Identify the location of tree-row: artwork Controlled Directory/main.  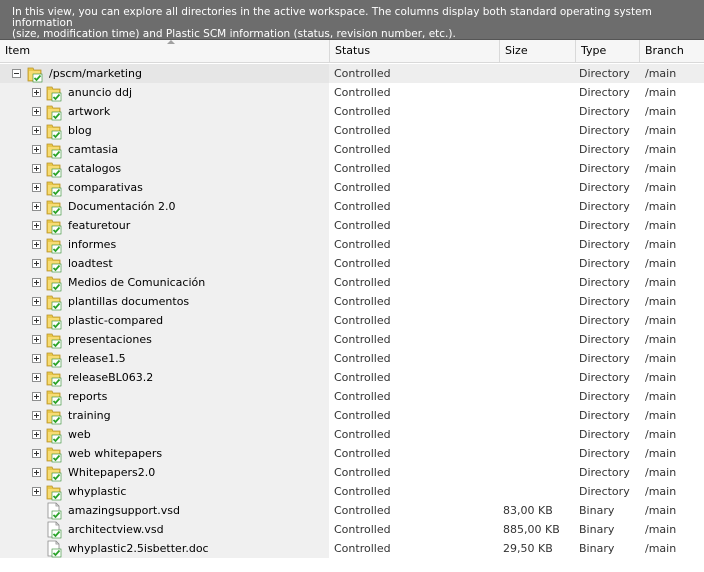
(352, 111).